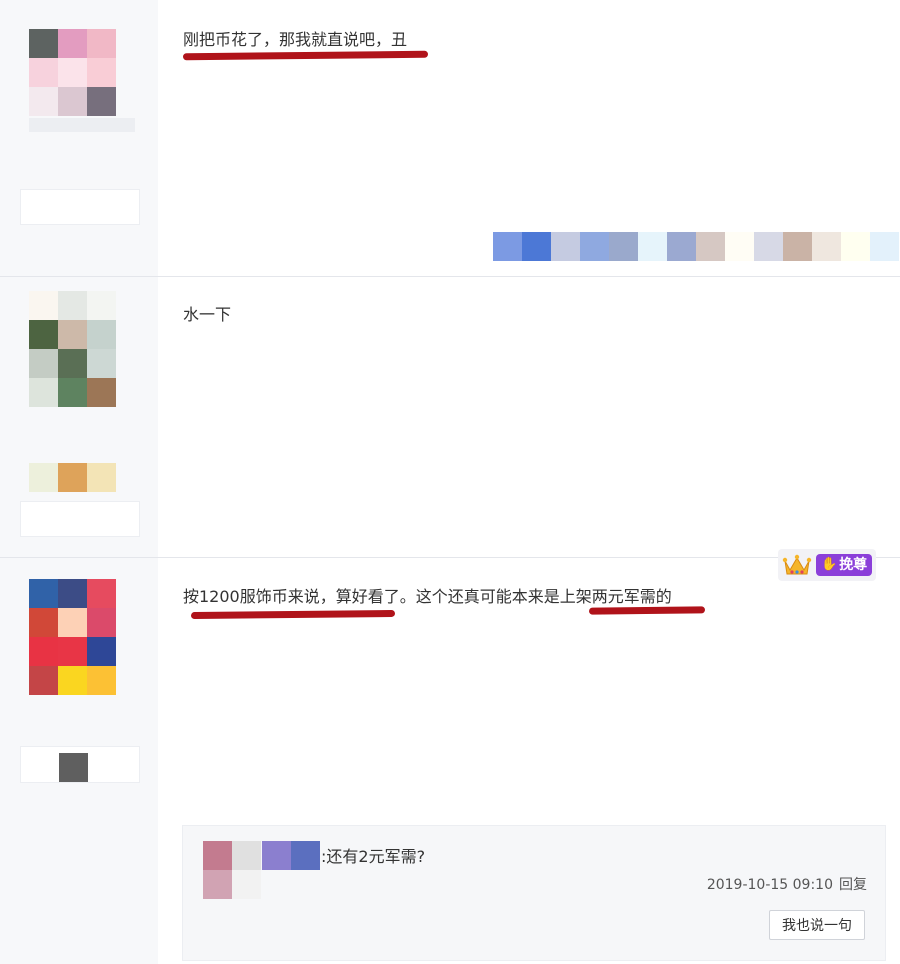  Describe the element at coordinates (615, 596) in the screenshot. I see `content-part-2: 上架两元军需的` at that location.